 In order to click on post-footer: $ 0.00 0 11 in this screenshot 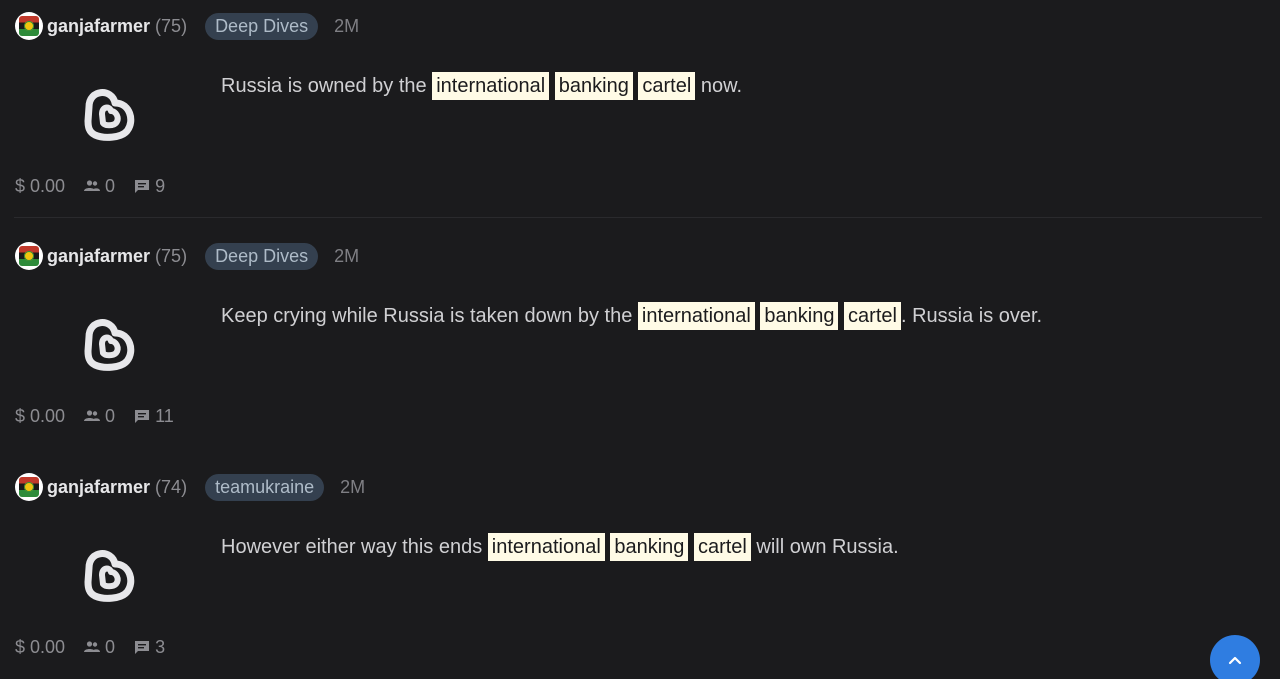, I will do `click(94, 416)`.